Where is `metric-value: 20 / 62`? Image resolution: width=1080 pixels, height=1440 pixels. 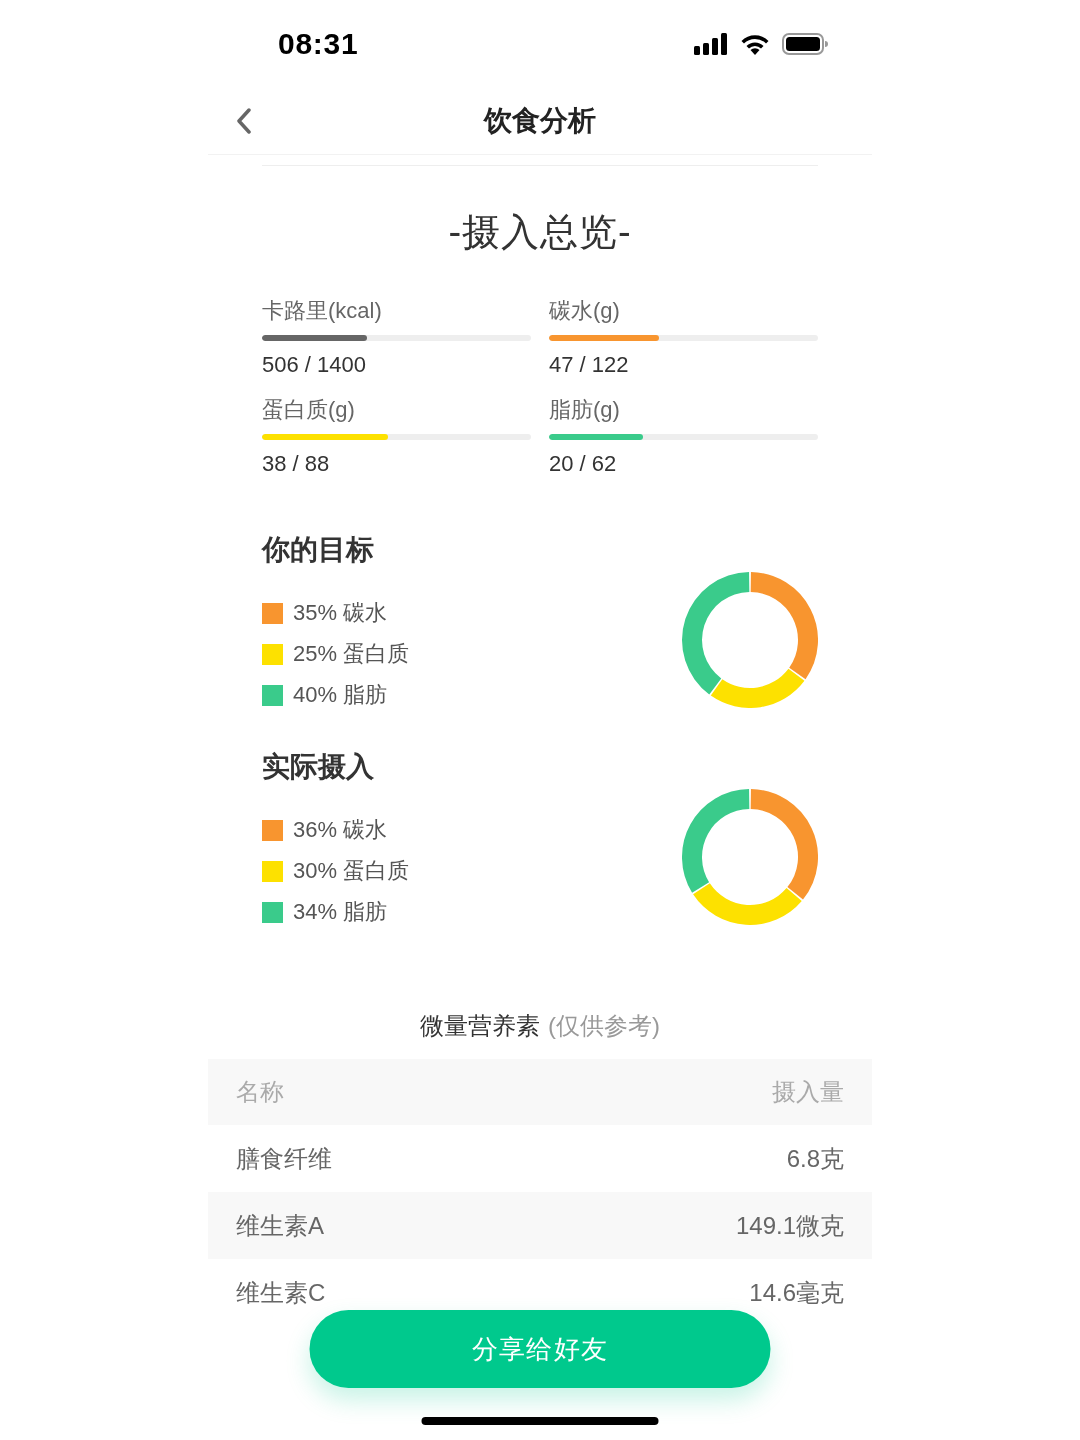 metric-value: 20 / 62 is located at coordinates (583, 464).